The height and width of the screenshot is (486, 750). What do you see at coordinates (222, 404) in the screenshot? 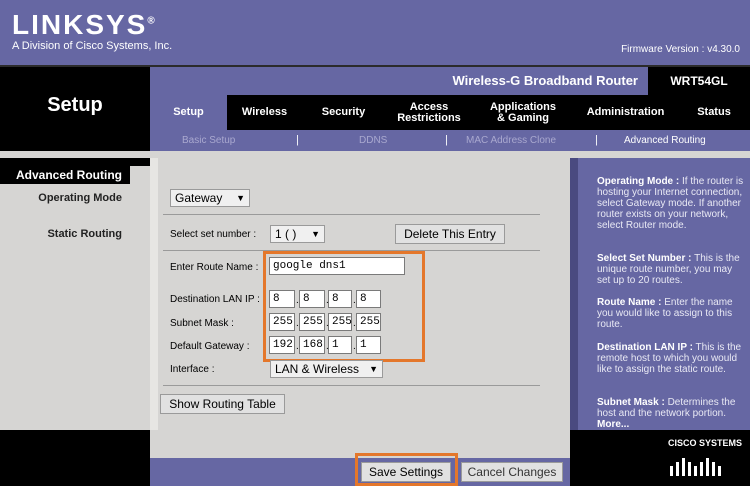
I see `show-routing-table-button: Show Routing Table` at bounding box center [222, 404].